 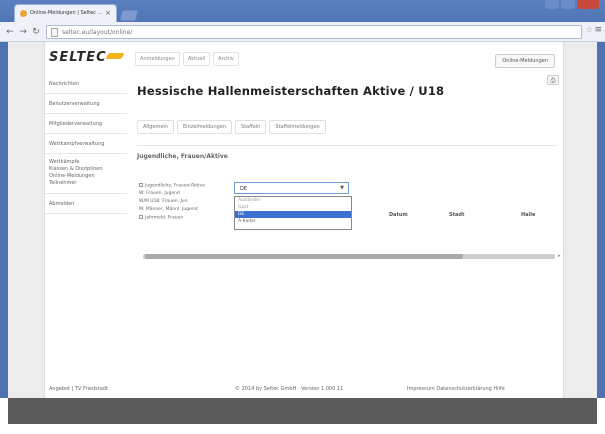 I want to click on list-item-label: Jahrmeld. Frauen, so click(x=164, y=218).